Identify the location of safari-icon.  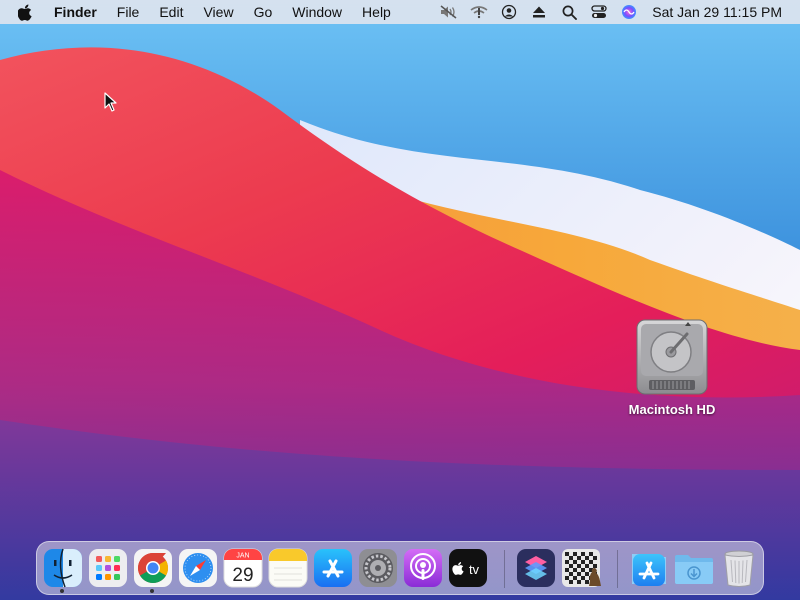
(198, 568).